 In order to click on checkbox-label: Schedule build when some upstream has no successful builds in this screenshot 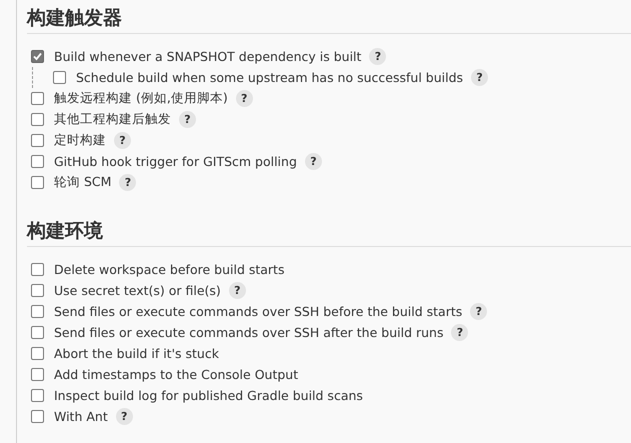, I will do `click(270, 77)`.